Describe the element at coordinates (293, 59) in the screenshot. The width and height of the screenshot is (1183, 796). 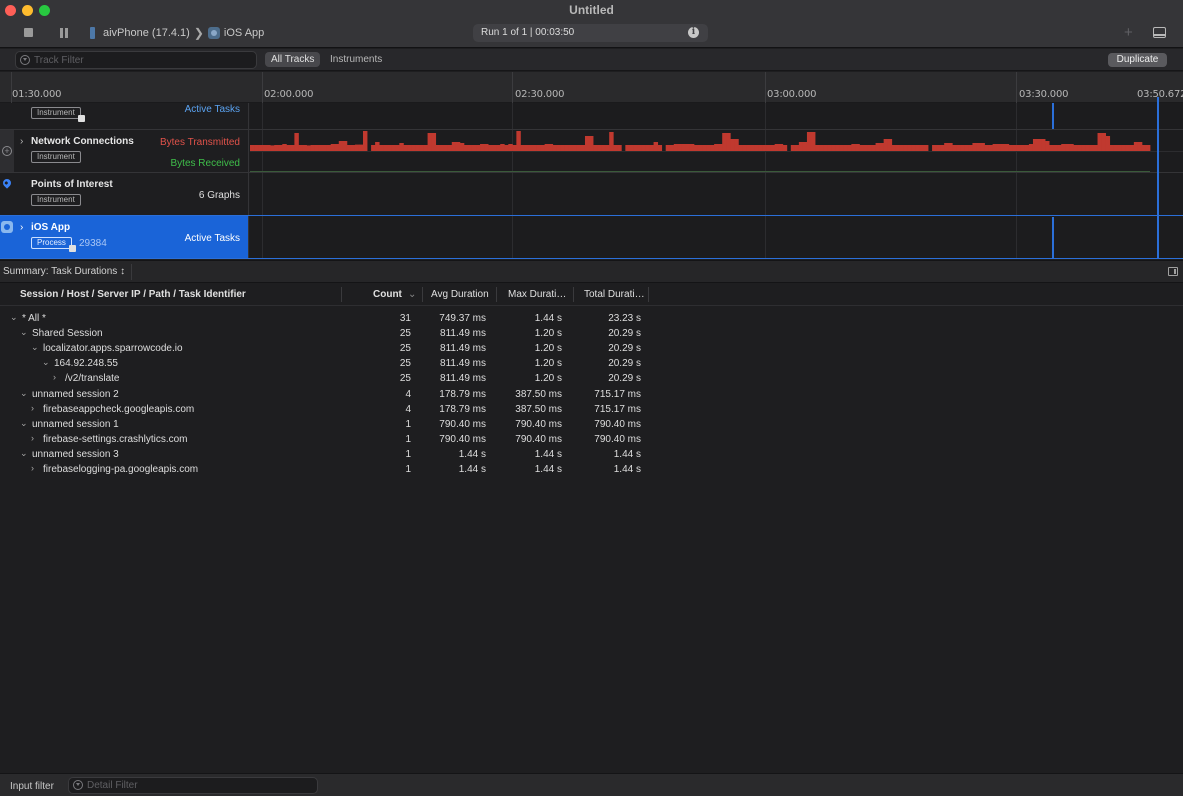
I see `all-tracks-tab: All Tracks` at that location.